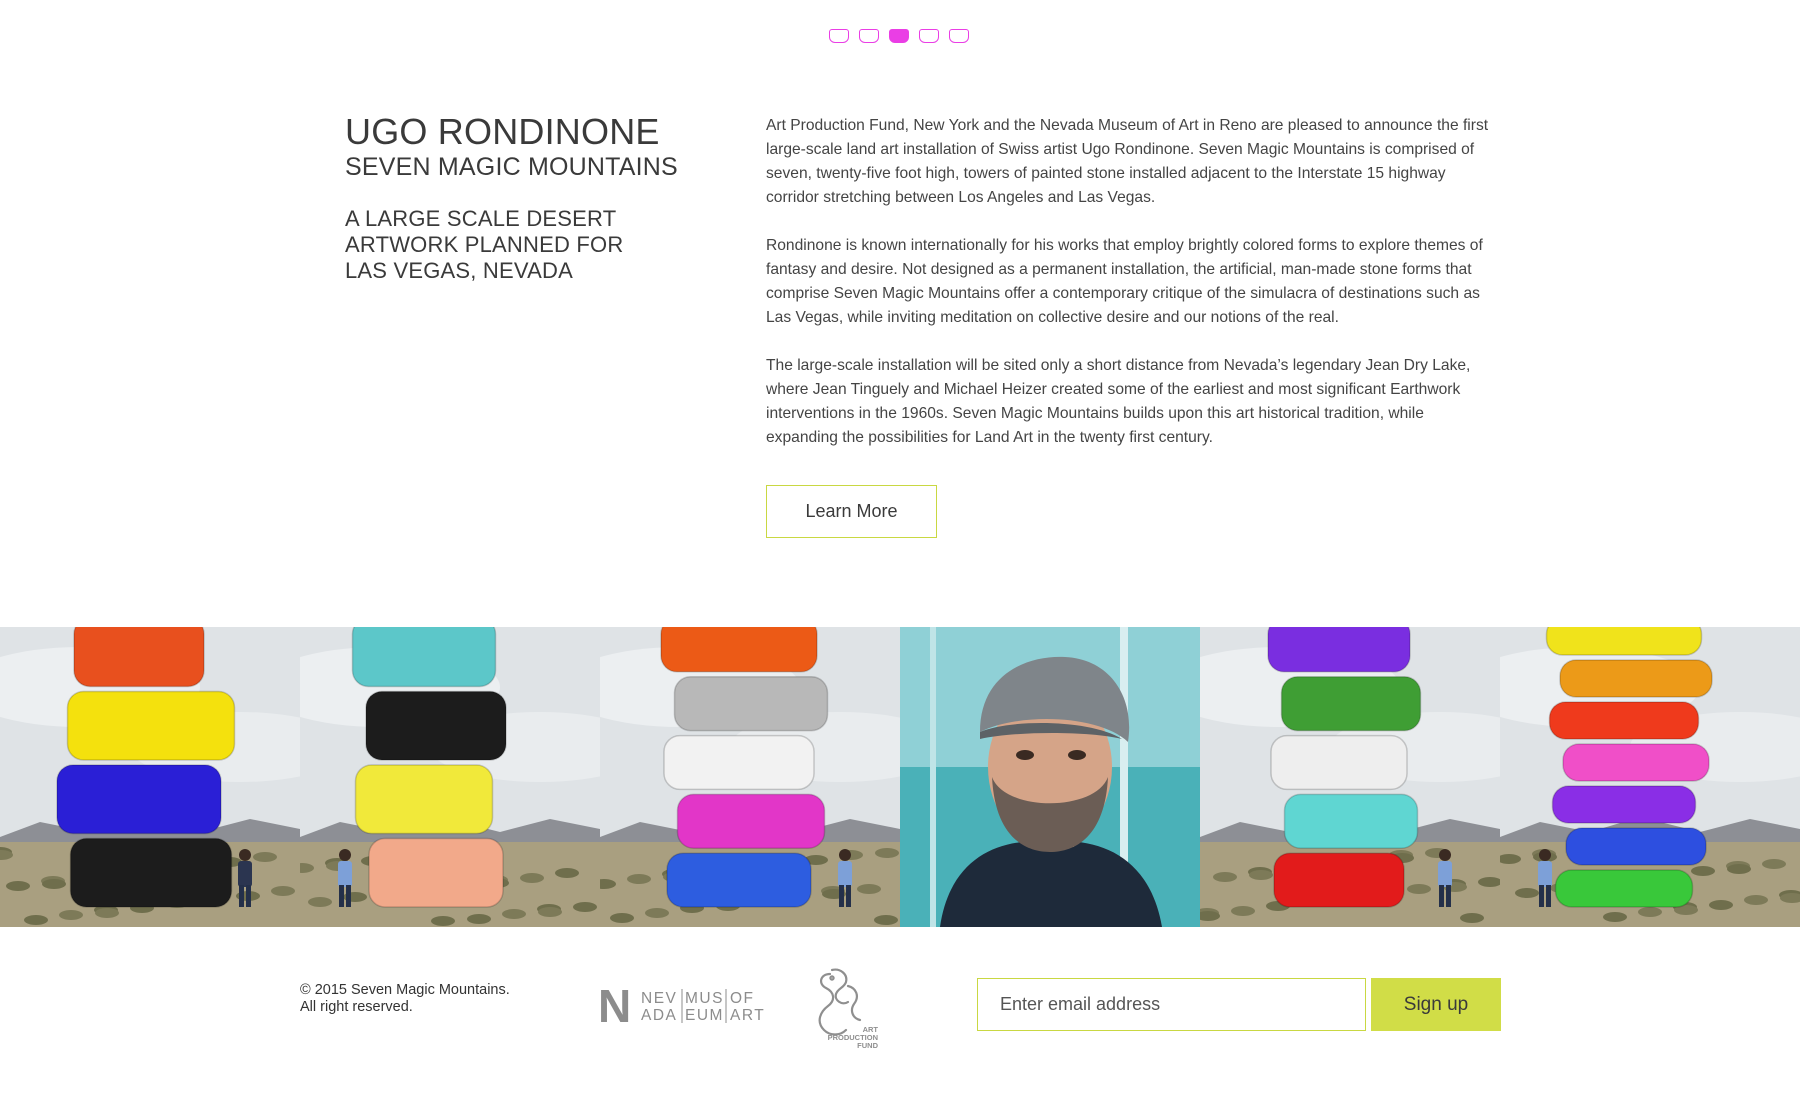  I want to click on svg-text: ADA, so click(659, 1015).